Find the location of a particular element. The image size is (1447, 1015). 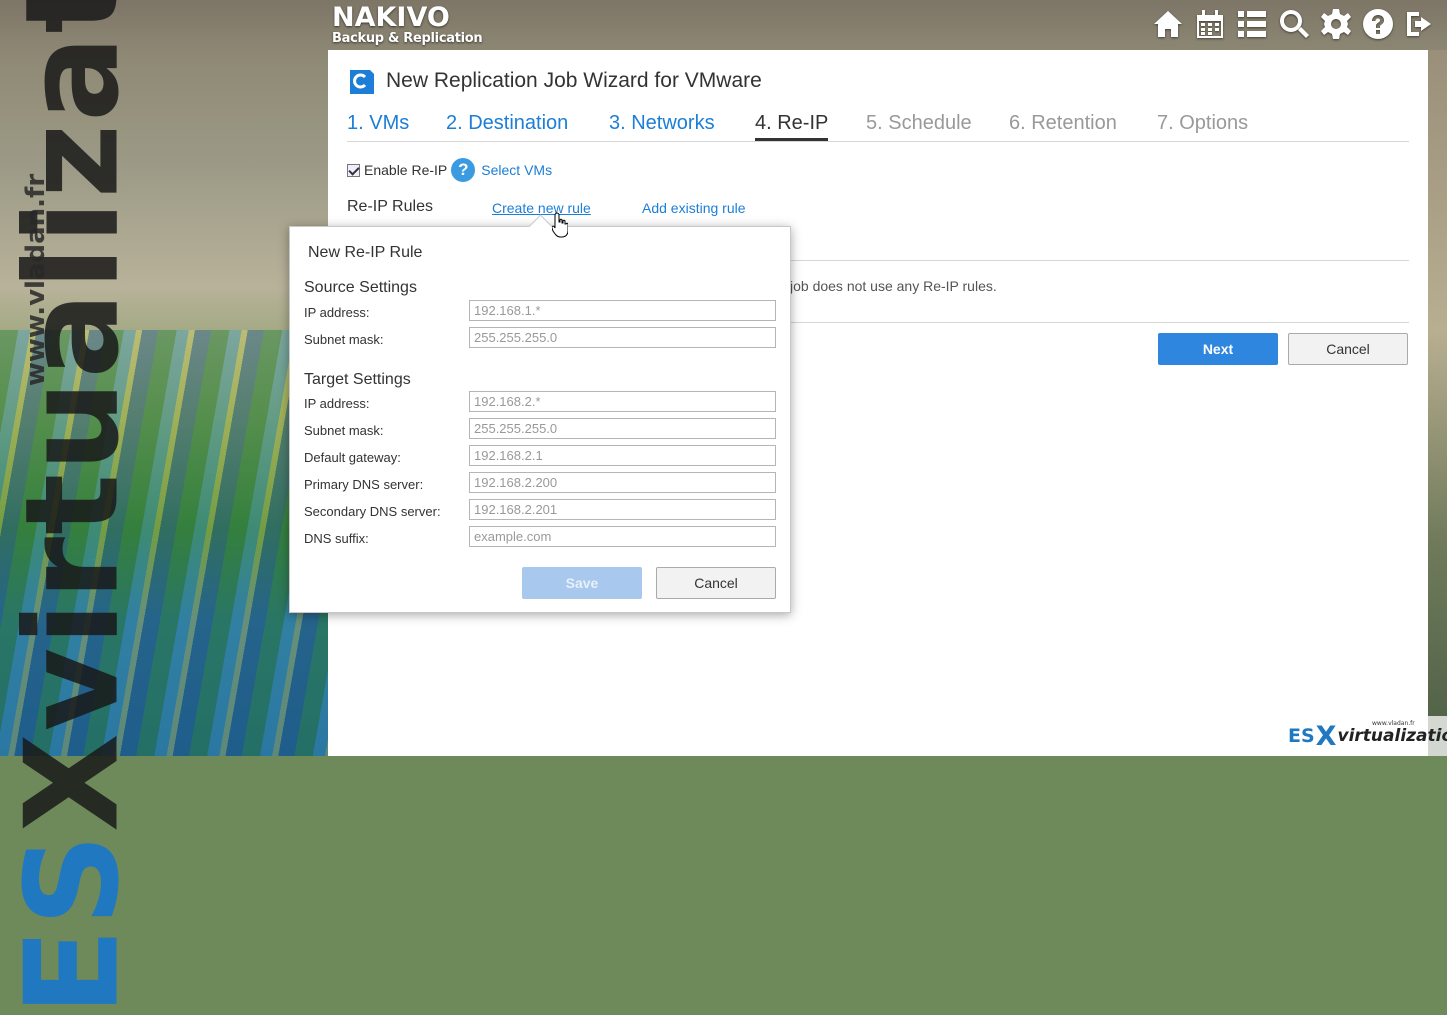

app-logo: NAKIVO Backup & Replication is located at coordinates (407, 25).